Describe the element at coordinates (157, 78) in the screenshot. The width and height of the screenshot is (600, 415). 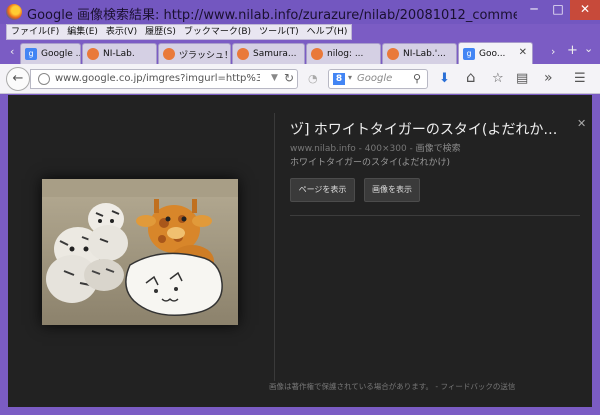
I see `url-text: www.google.co.jp/imgres?imgurl=http%3A%2` at that location.